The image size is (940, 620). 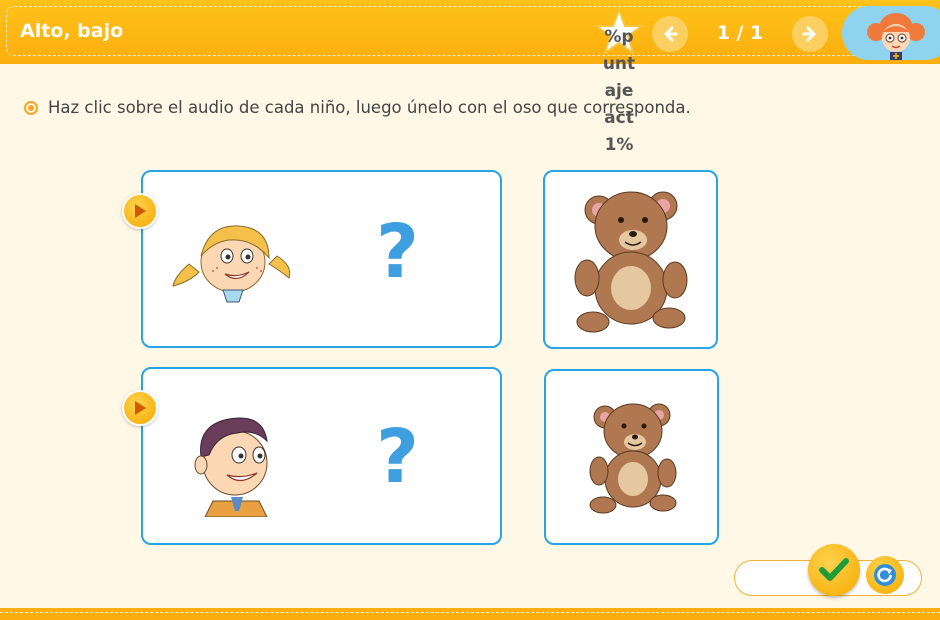 What do you see at coordinates (321, 456) in the screenshot?
I see `child-card-2: ?` at bounding box center [321, 456].